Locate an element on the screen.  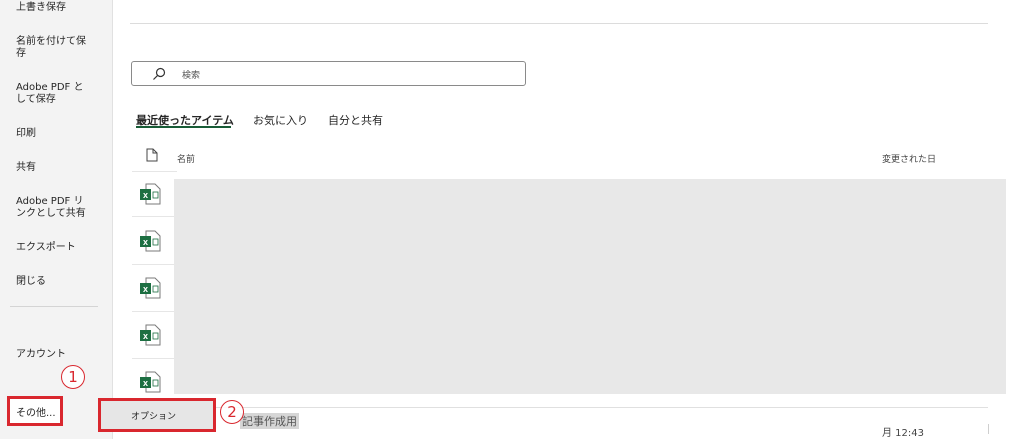
column-edge is located at coordinates (988, 429).